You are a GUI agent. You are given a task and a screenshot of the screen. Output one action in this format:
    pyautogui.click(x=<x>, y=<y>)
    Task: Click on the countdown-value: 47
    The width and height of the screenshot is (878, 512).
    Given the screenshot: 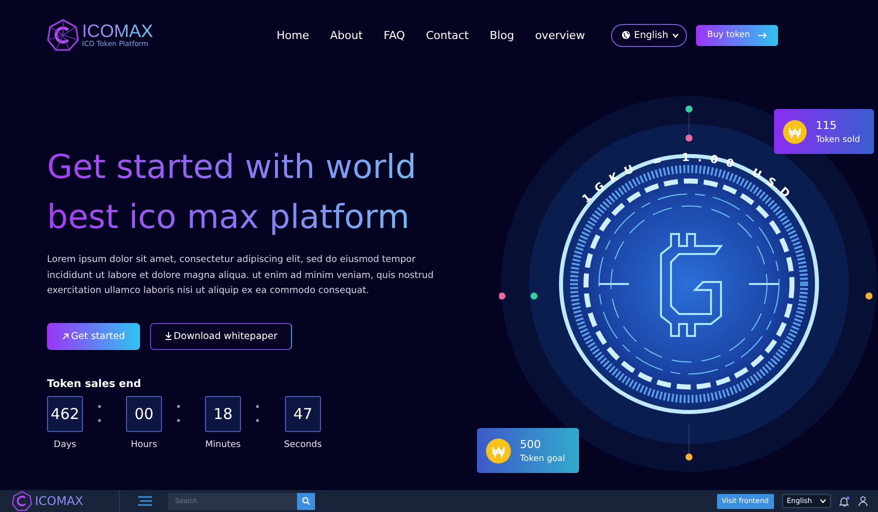 What is the action you would take?
    pyautogui.click(x=302, y=414)
    